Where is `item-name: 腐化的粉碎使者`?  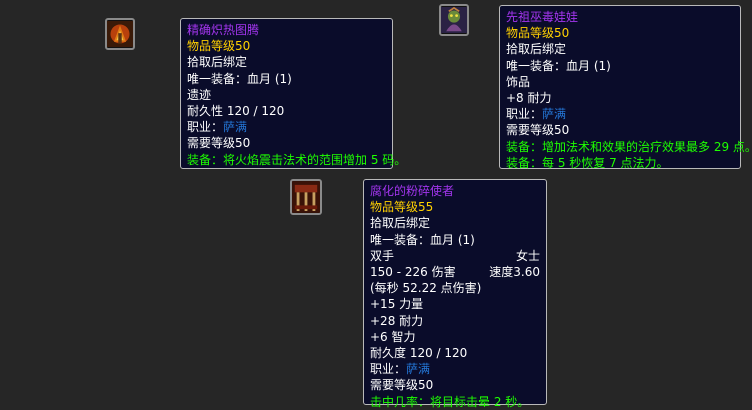 item-name: 腐化的粉碎使者 is located at coordinates (412, 191).